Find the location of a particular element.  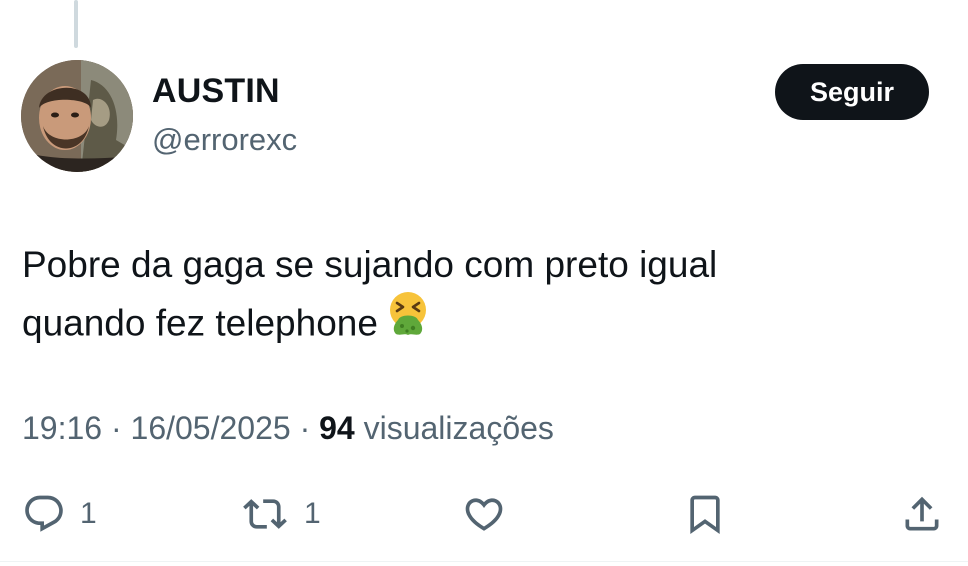

reply-count: 1 is located at coordinates (88, 513).